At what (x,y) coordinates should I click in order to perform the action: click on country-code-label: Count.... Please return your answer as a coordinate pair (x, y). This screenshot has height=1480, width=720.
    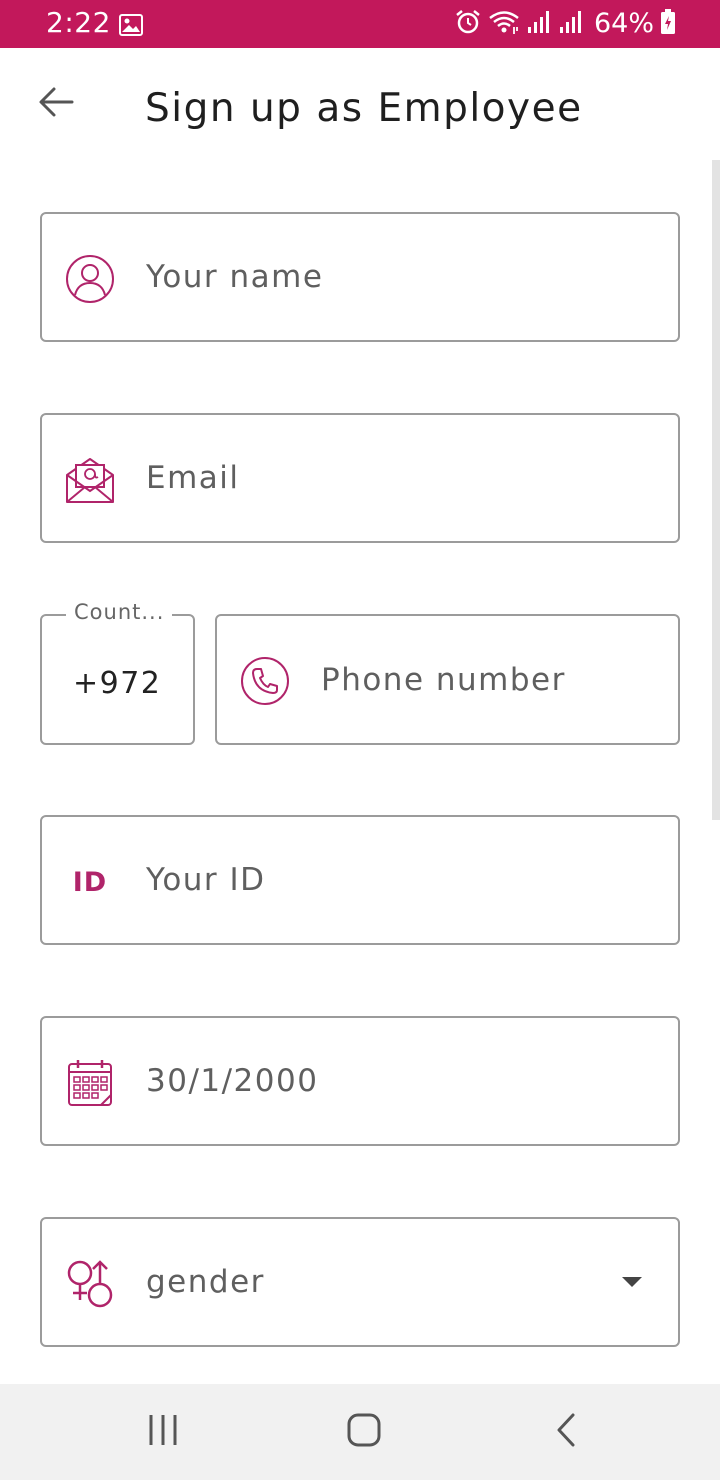
    Looking at the image, I should click on (119, 612).